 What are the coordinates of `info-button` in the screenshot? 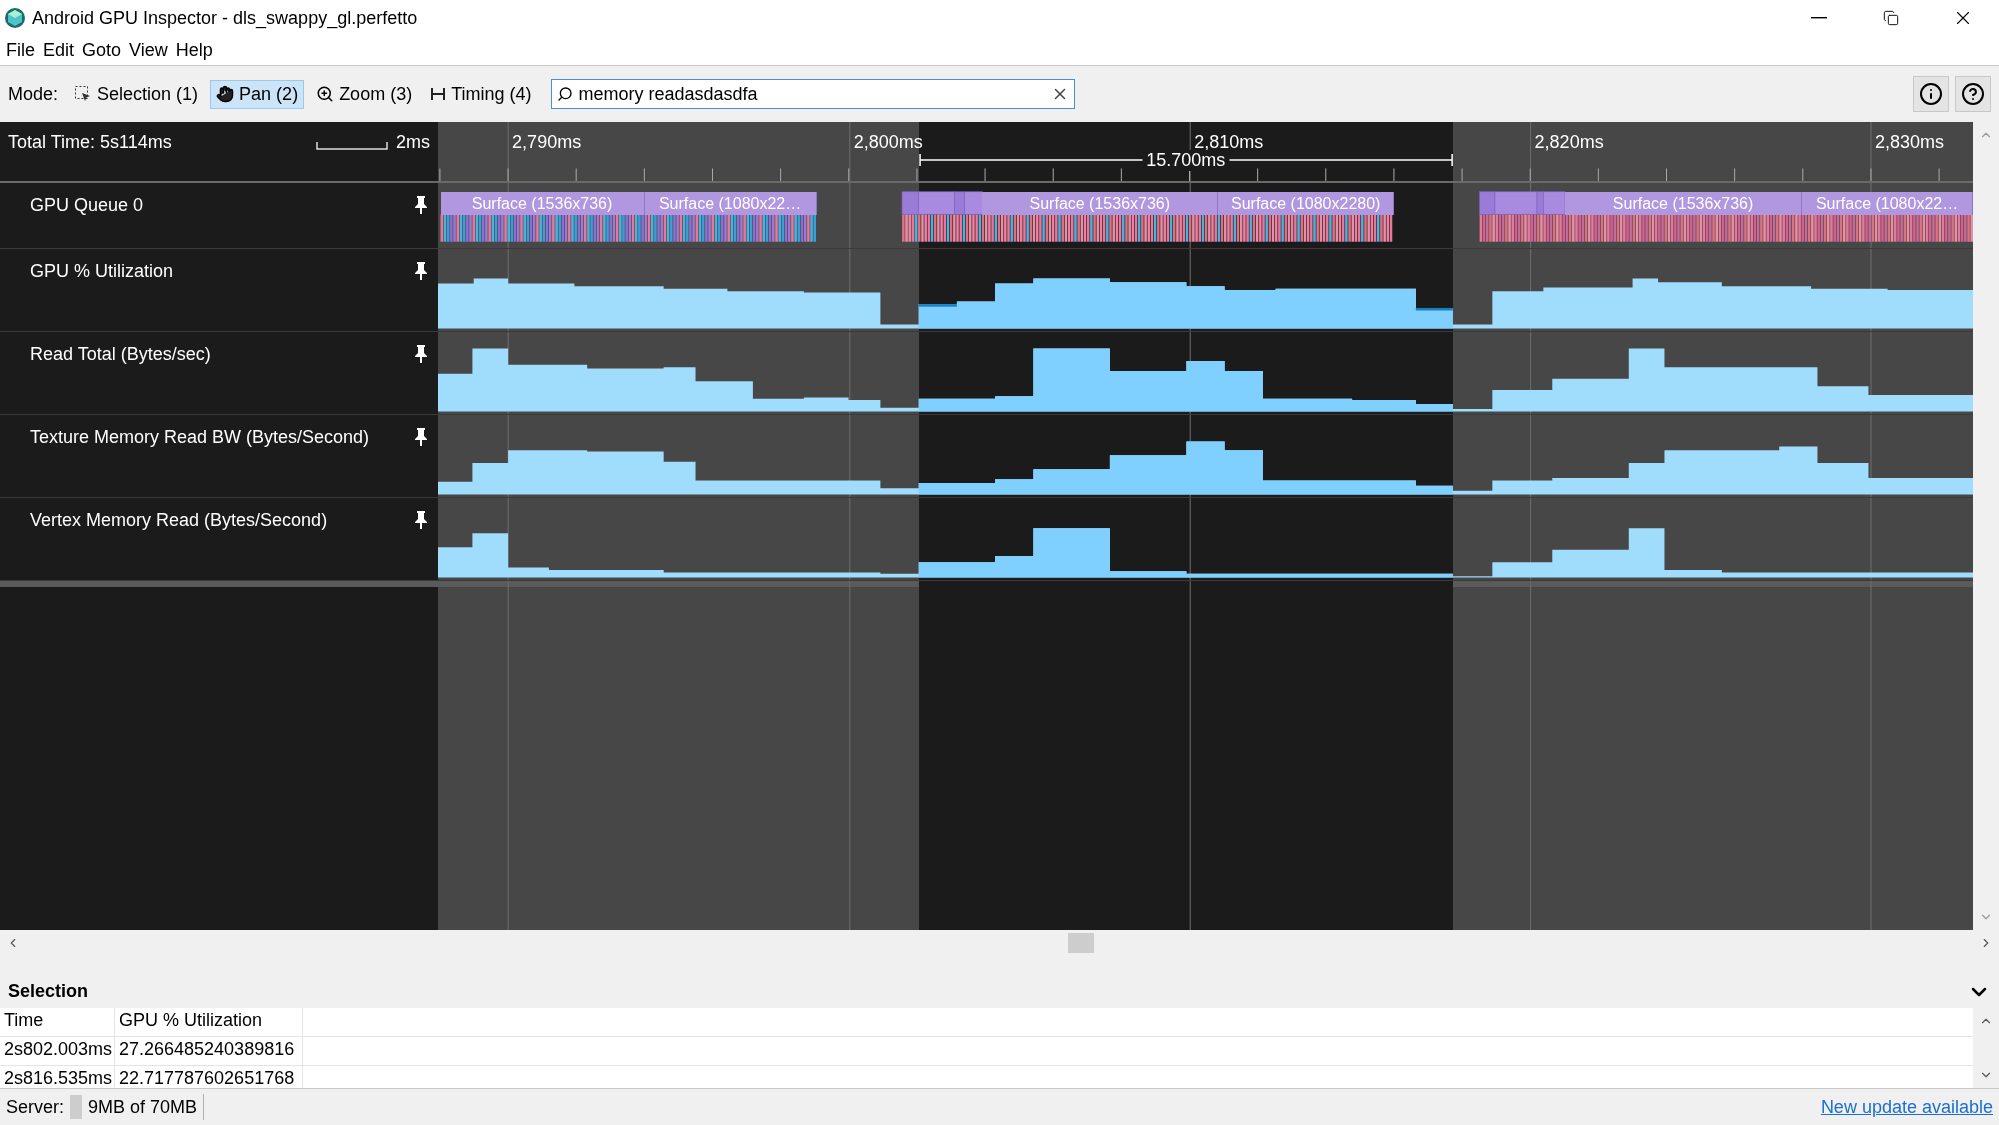 It's located at (1931, 94).